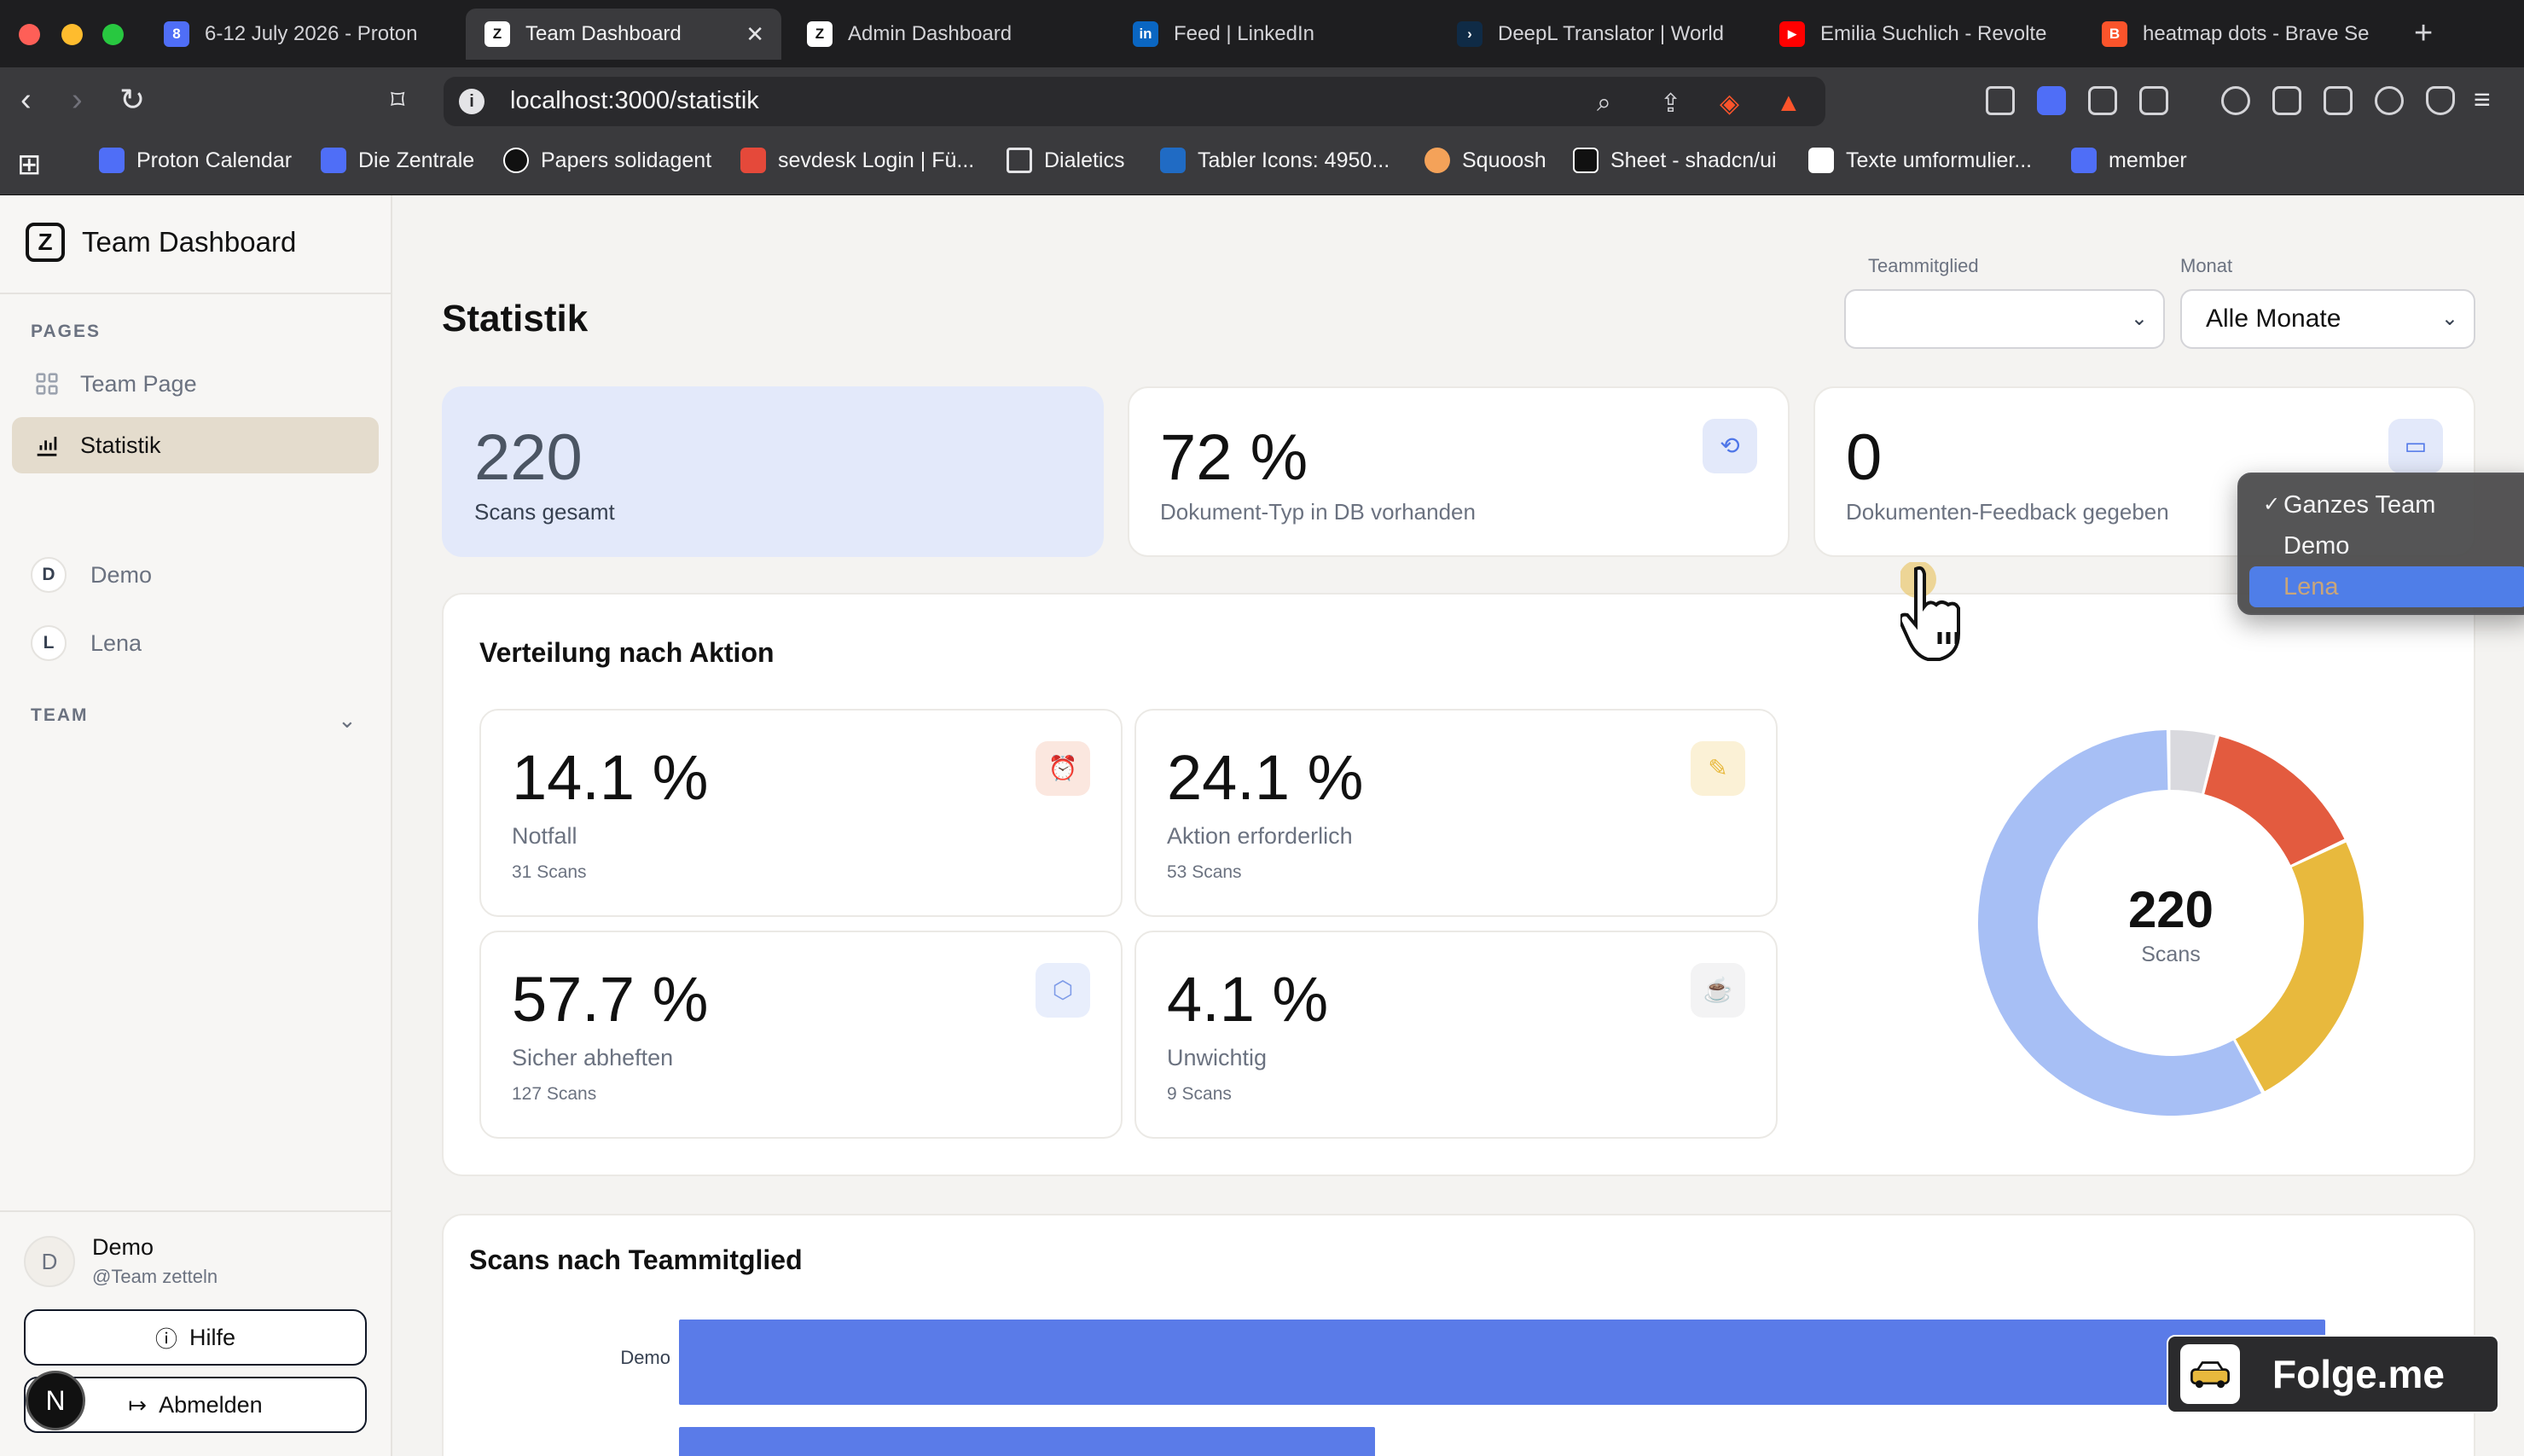  Describe the element at coordinates (610, 999) in the screenshot. I see `action-percent: 57.7 %` at that location.